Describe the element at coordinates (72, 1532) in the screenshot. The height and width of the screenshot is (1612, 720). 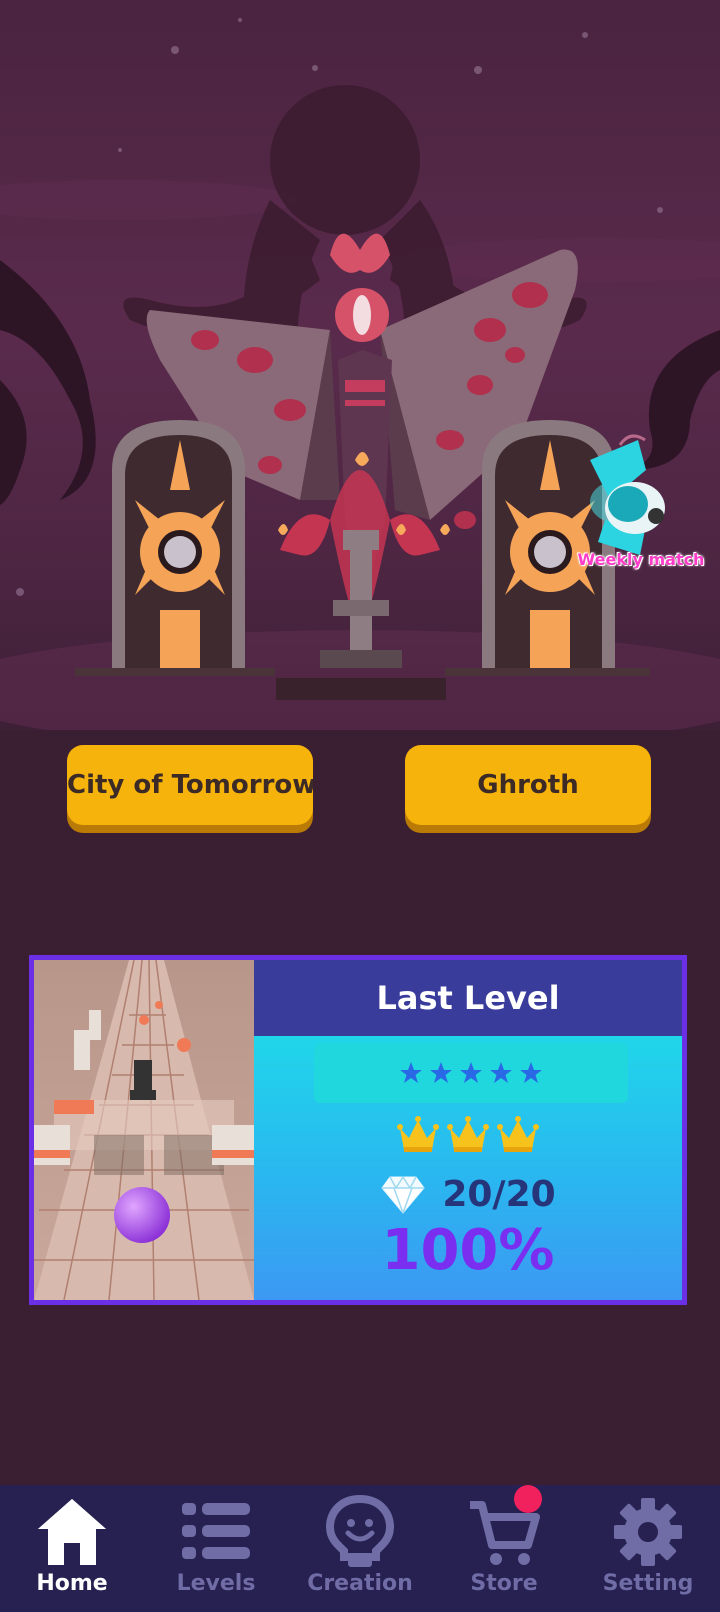
I see `home-icon` at that location.